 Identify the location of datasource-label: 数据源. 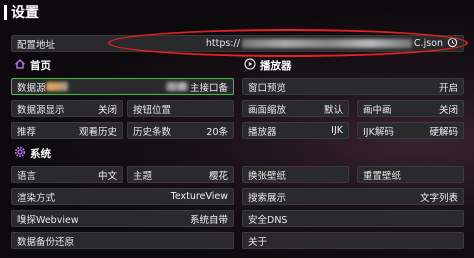
(31, 88).